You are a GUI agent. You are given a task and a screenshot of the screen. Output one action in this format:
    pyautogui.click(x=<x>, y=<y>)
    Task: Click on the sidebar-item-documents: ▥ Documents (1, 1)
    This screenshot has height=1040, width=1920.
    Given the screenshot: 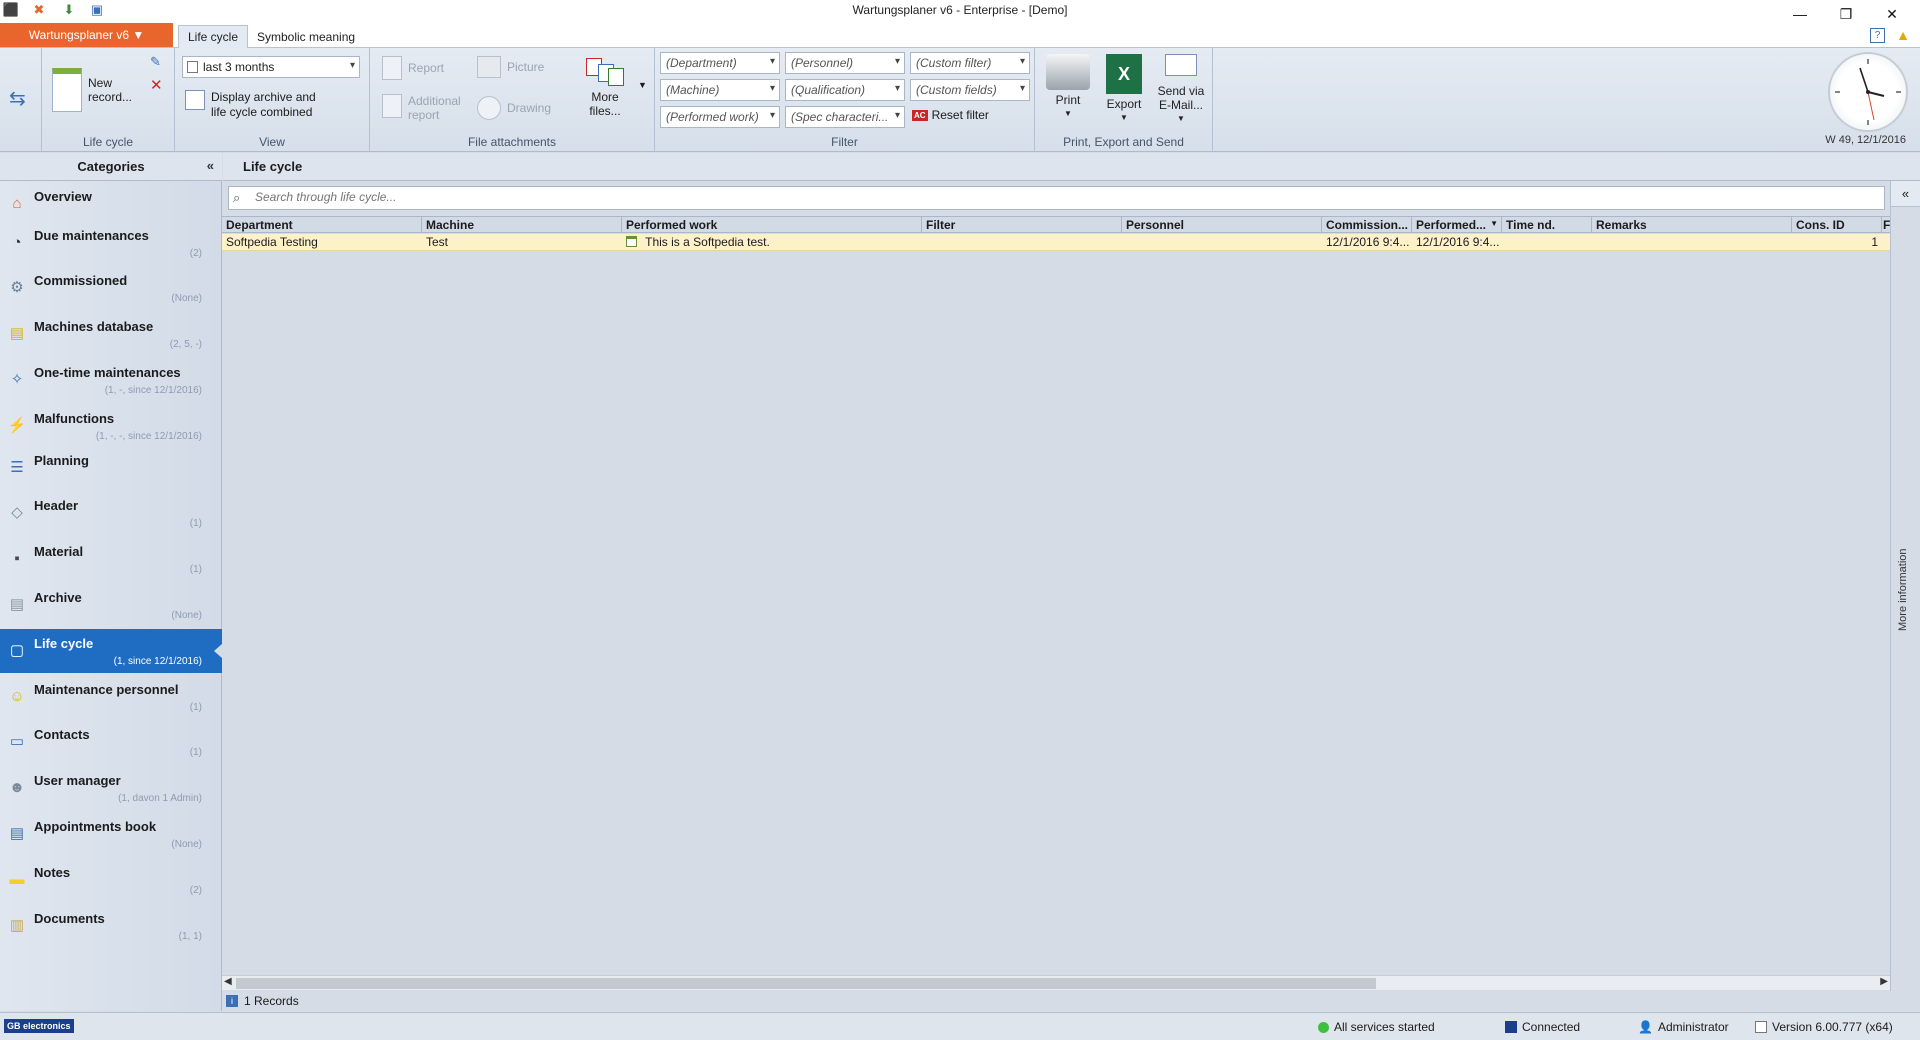 What is the action you would take?
    pyautogui.click(x=111, y=926)
    